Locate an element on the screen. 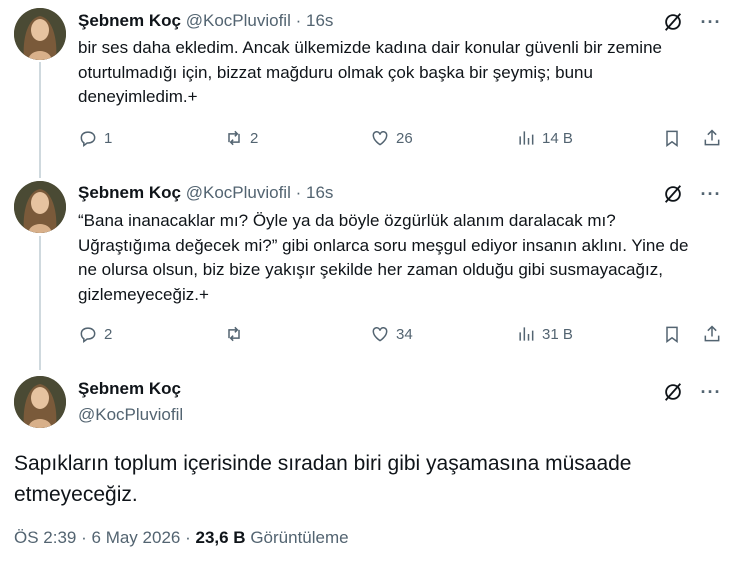 The height and width of the screenshot is (564, 741). repost-count: 2 is located at coordinates (254, 138).